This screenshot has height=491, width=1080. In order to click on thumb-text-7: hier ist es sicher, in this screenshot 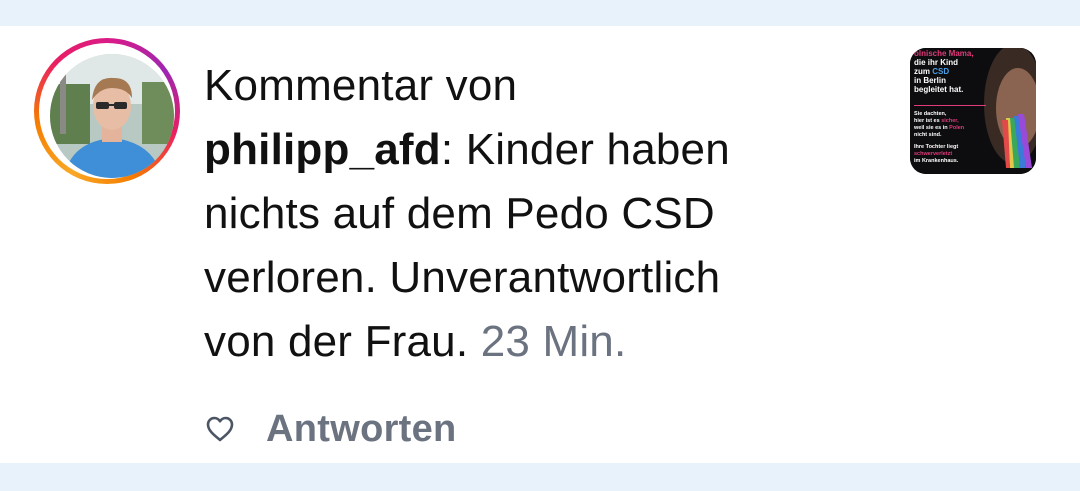, I will do `click(936, 121)`.